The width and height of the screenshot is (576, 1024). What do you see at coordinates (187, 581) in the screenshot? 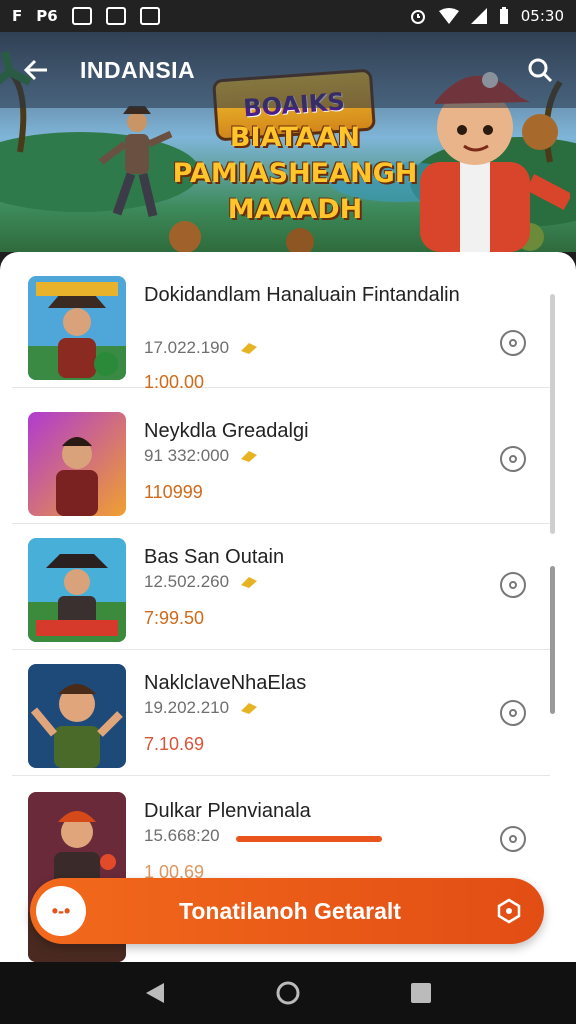
I see `item-stat: 12.502.260` at bounding box center [187, 581].